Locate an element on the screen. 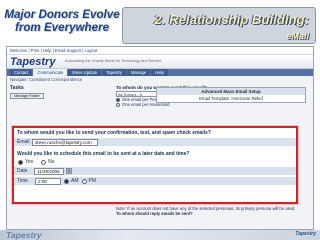 The height and width of the screenshot is (240, 320). time-am: AM is located at coordinates (71, 181).